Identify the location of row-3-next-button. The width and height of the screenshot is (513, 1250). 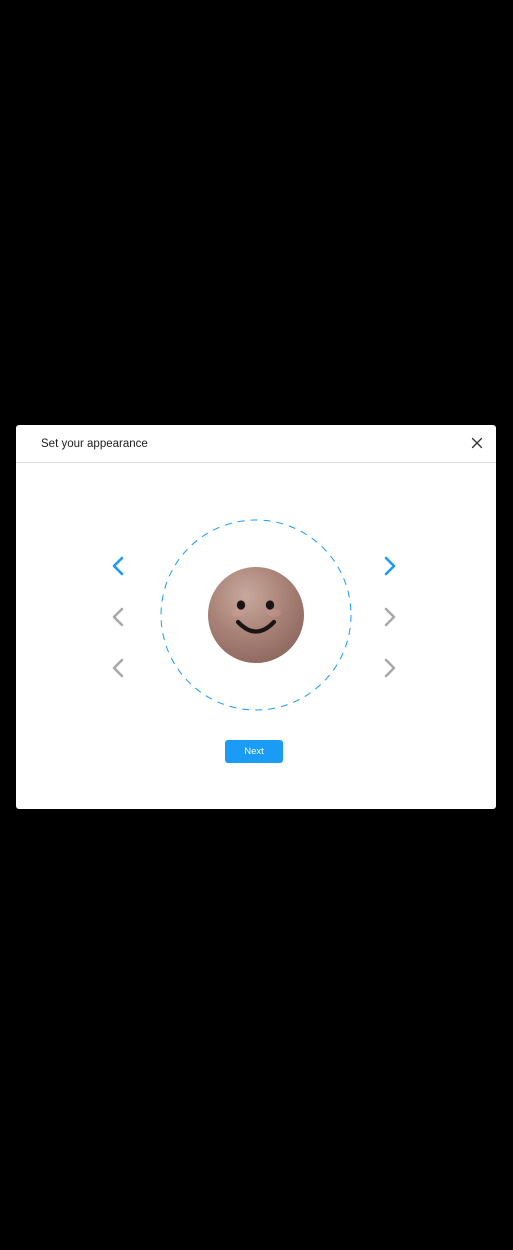
(390, 668).